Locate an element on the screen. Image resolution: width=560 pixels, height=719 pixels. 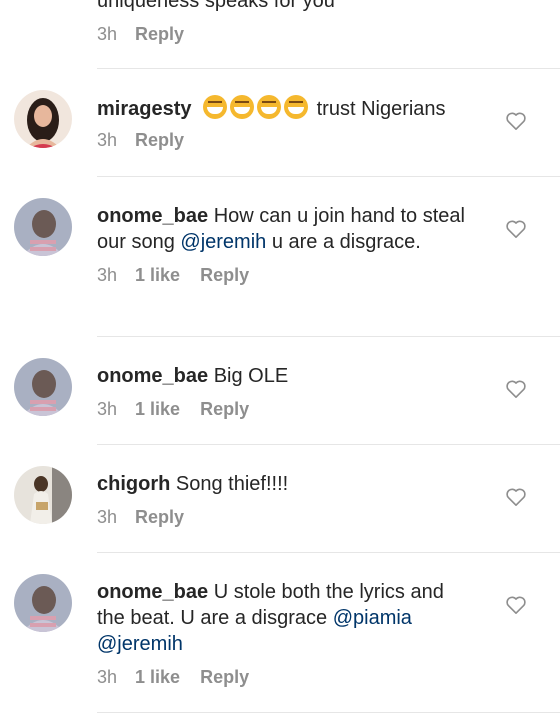
partial-comment: uniqueness speaks for you 3h Reply is located at coordinates (317, 22).